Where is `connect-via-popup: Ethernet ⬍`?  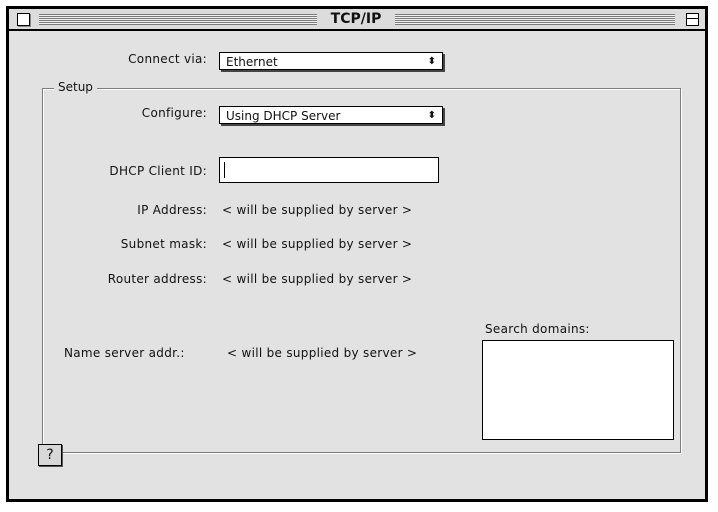 connect-via-popup: Ethernet ⬍ is located at coordinates (331, 61).